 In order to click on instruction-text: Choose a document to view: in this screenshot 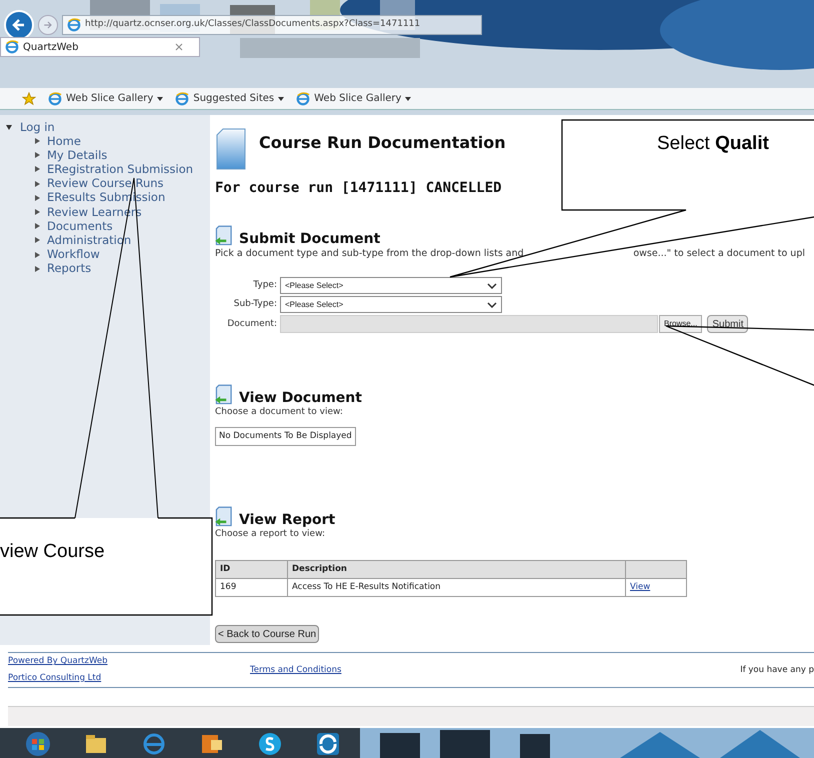, I will do `click(279, 413)`.